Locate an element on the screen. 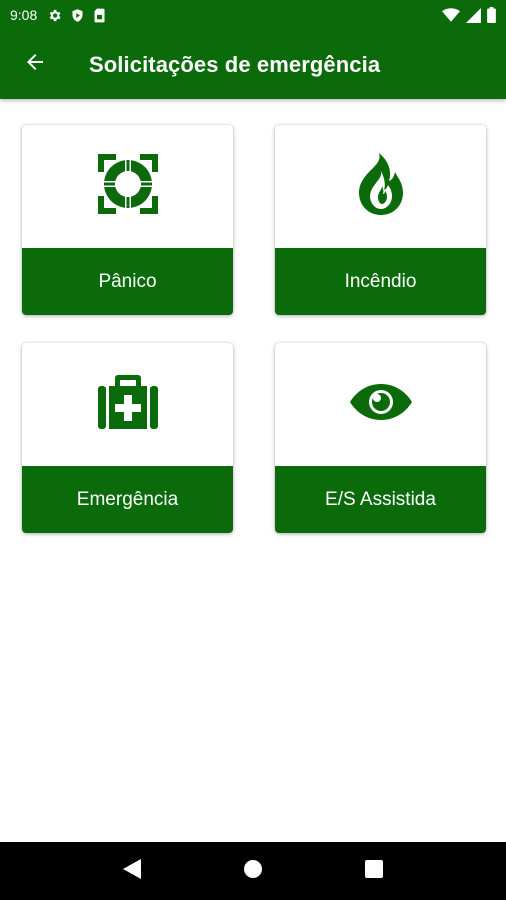 Image resolution: width=506 pixels, height=900 pixels. status-bar: 9:08 is located at coordinates (253, 15).